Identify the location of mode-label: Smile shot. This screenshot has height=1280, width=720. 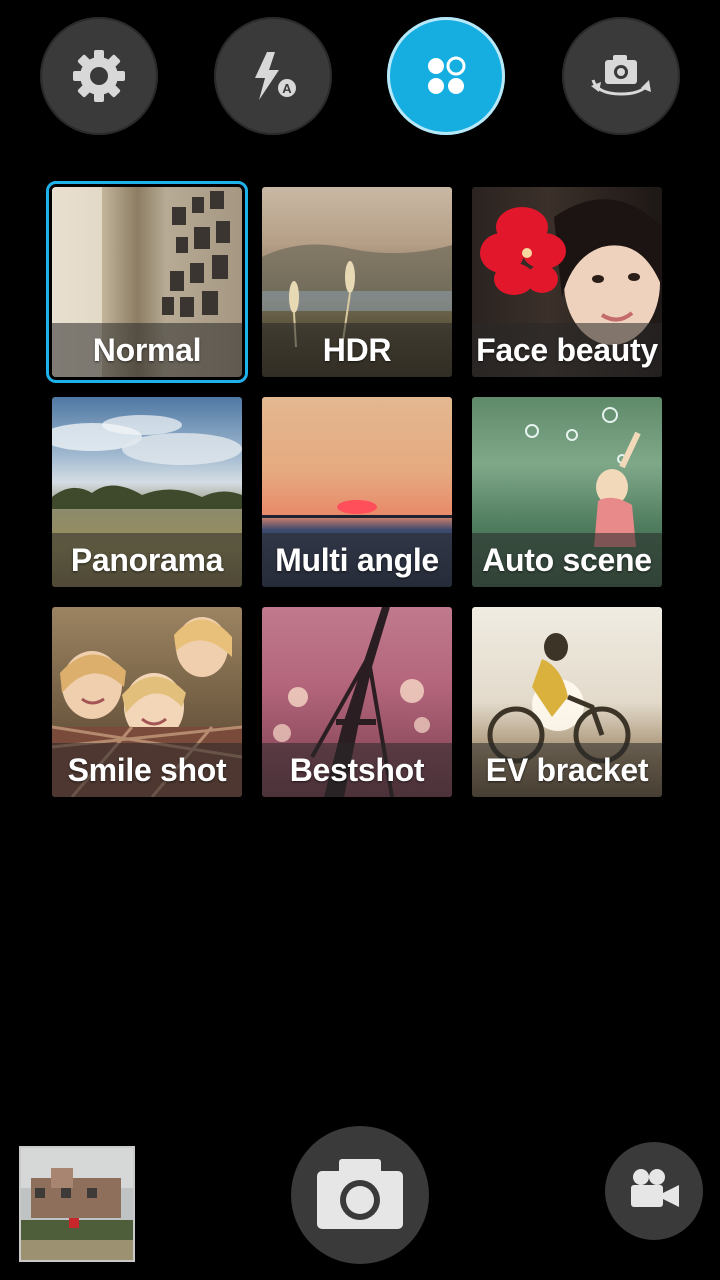
(147, 769).